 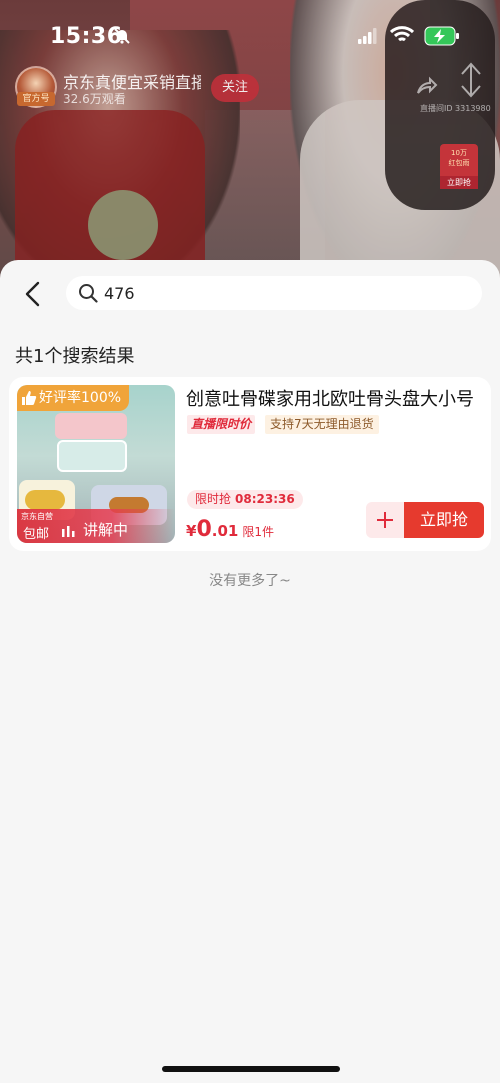 I want to click on search-input, so click(x=284, y=293).